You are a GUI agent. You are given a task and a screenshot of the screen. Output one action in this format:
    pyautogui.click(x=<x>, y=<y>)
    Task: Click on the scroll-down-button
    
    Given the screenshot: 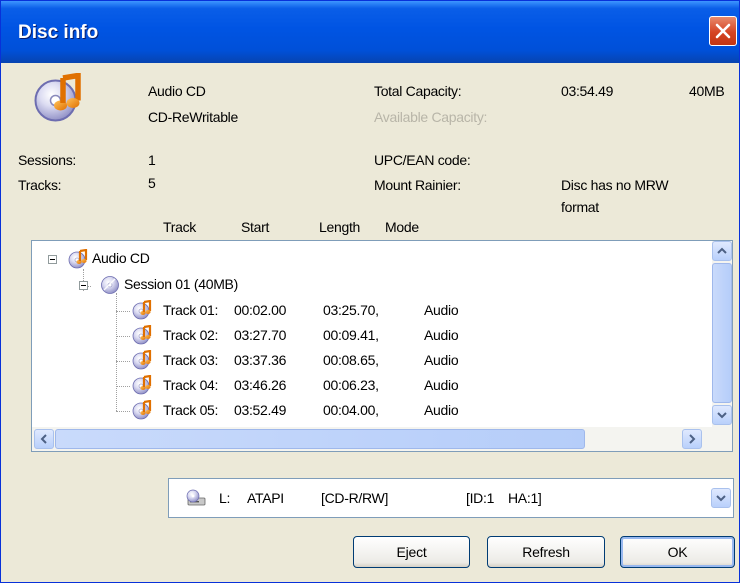 What is the action you would take?
    pyautogui.click(x=722, y=415)
    